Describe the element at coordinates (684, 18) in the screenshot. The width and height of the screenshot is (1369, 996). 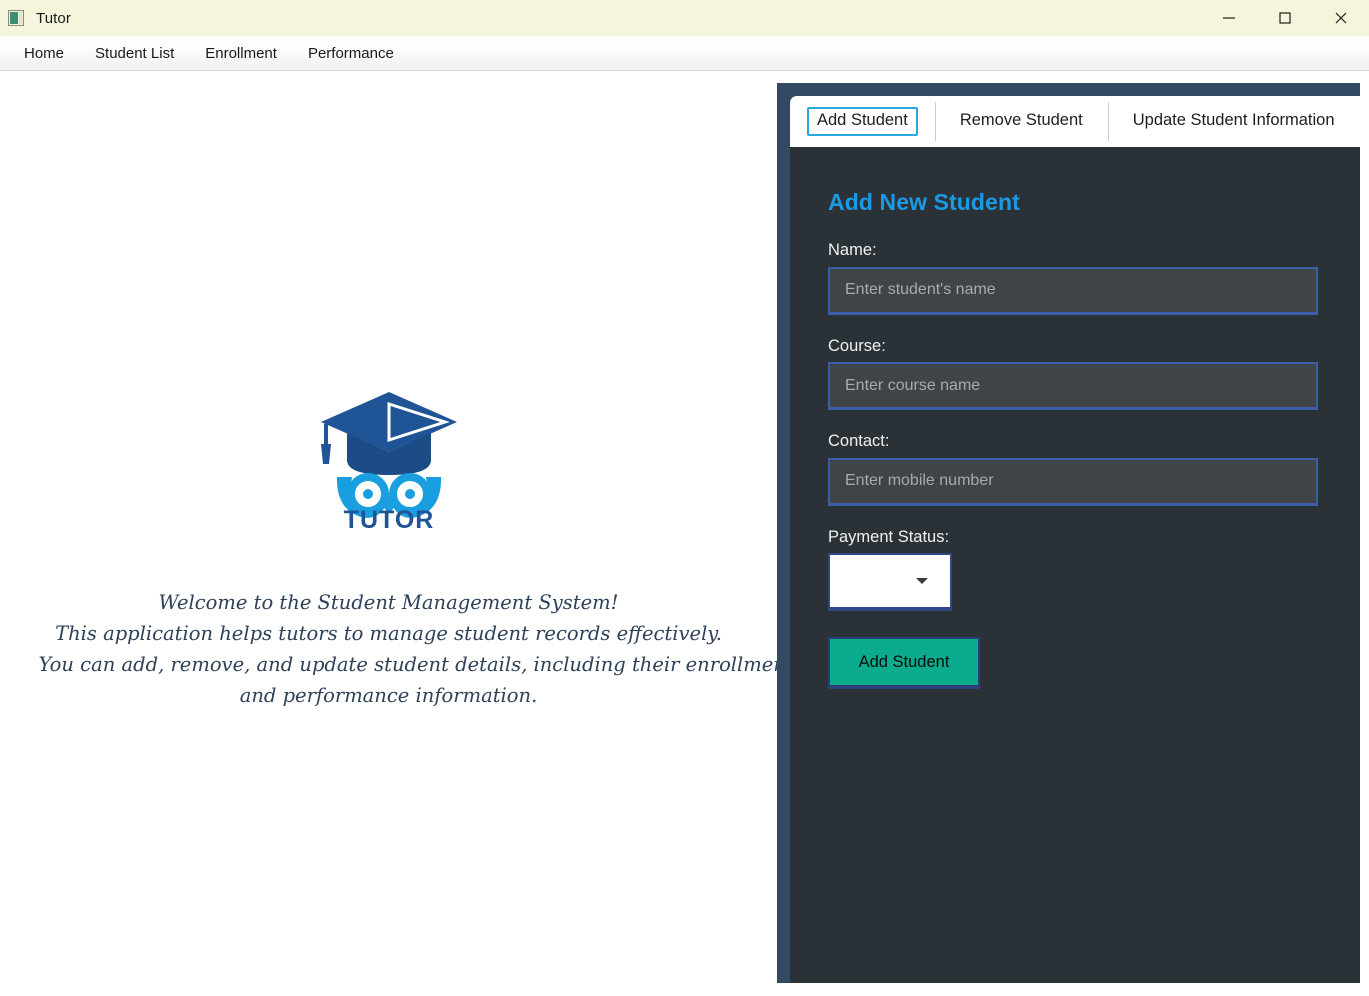
I see `title-bar: Tutor` at that location.